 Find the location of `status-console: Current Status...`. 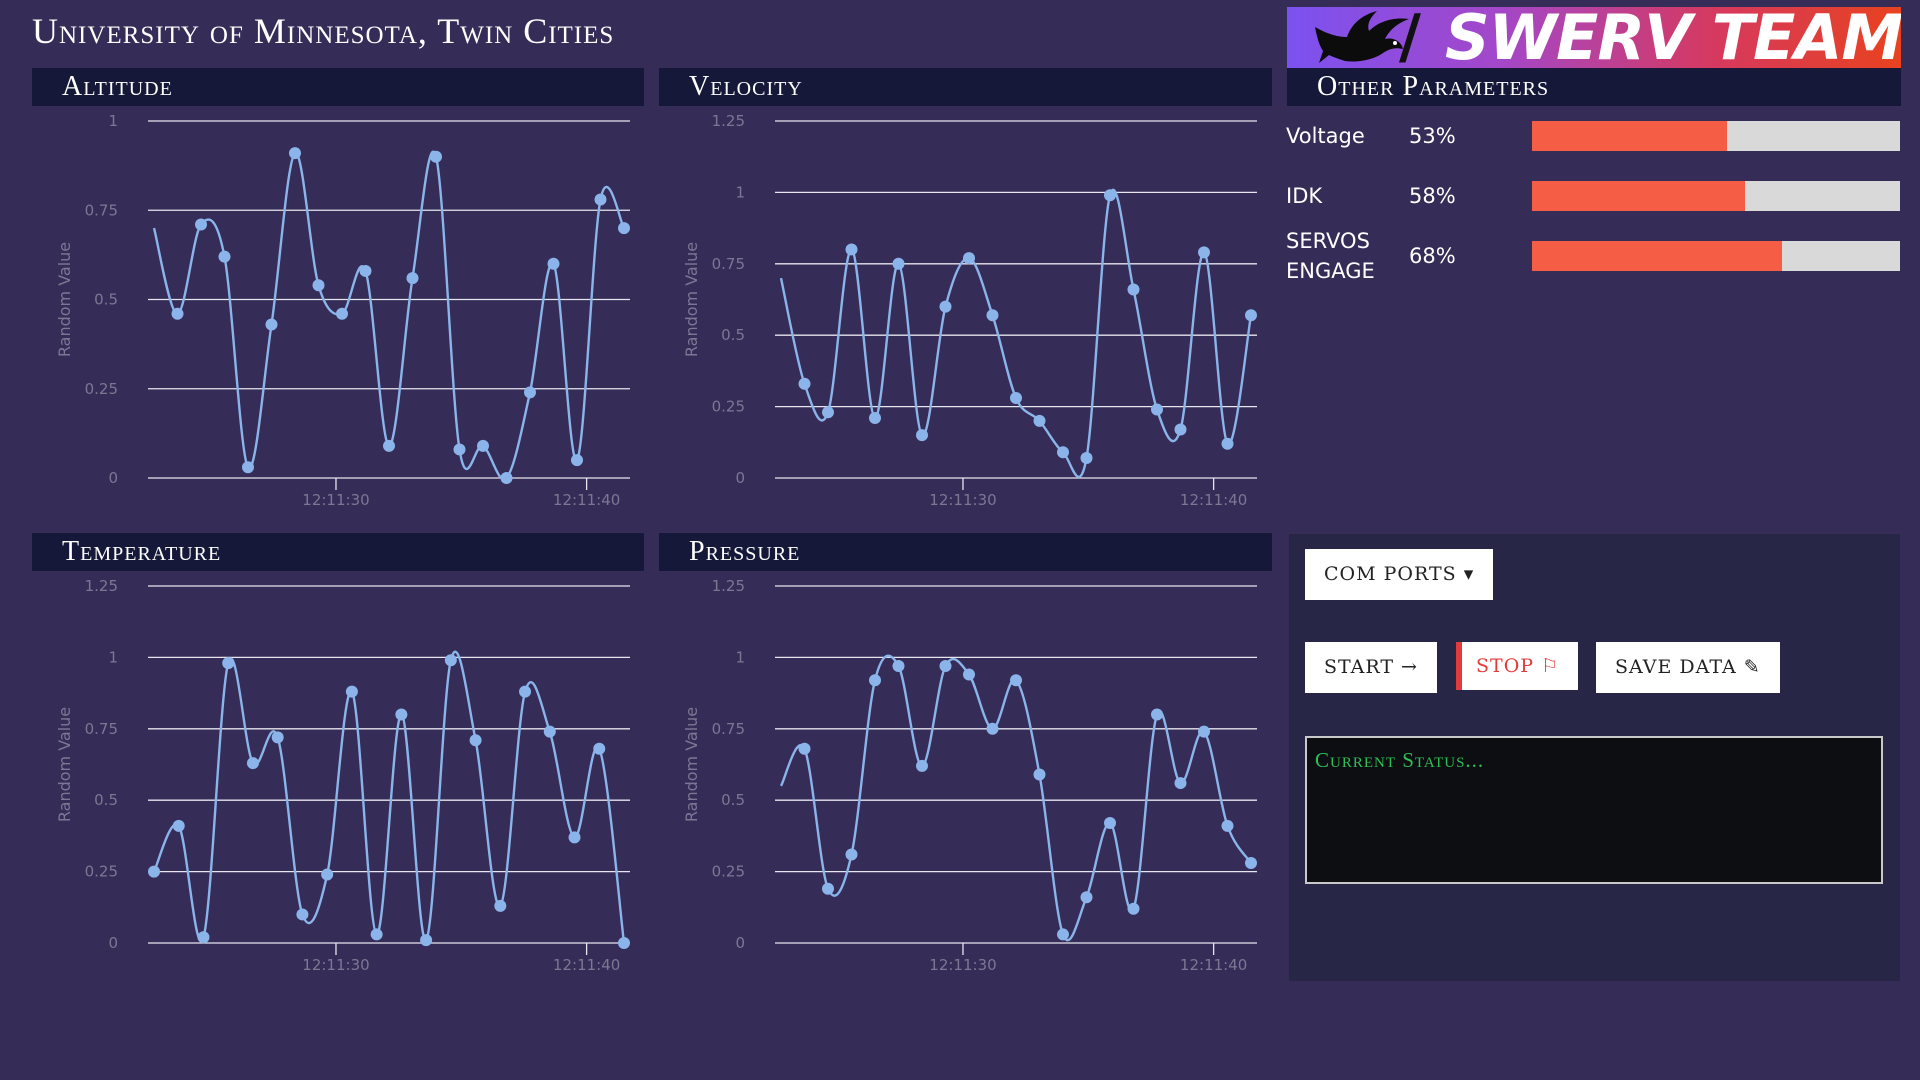

status-console: Current Status... is located at coordinates (1594, 810).